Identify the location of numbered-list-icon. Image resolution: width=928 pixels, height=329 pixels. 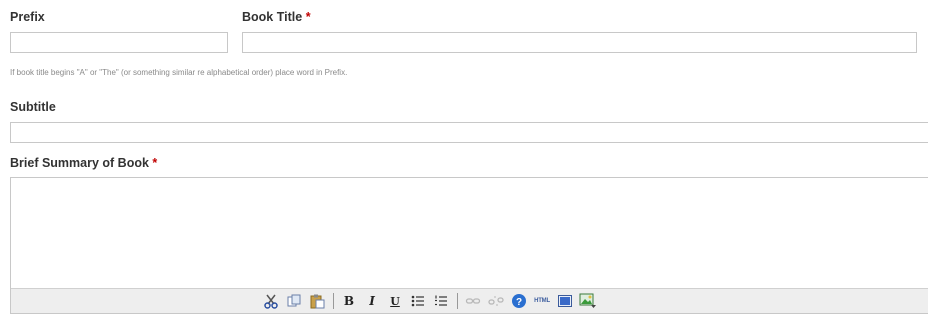
(441, 301).